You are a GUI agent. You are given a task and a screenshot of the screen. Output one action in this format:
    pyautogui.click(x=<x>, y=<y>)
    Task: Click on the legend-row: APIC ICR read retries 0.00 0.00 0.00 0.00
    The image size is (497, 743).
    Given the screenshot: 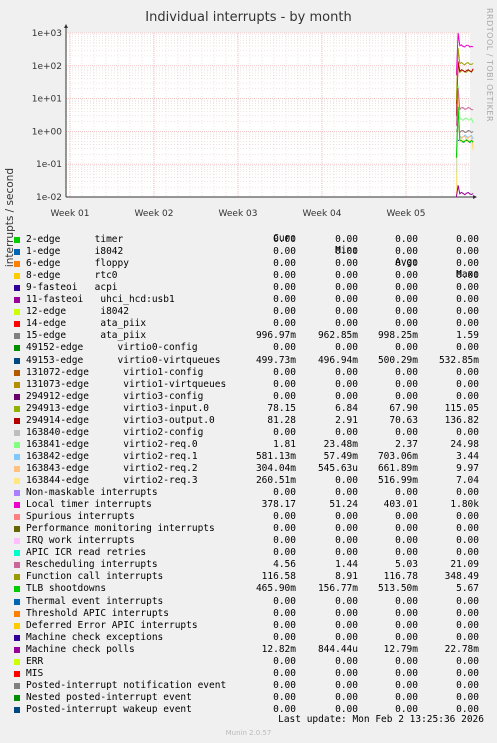 What is the action you would take?
    pyautogui.click(x=248, y=553)
    